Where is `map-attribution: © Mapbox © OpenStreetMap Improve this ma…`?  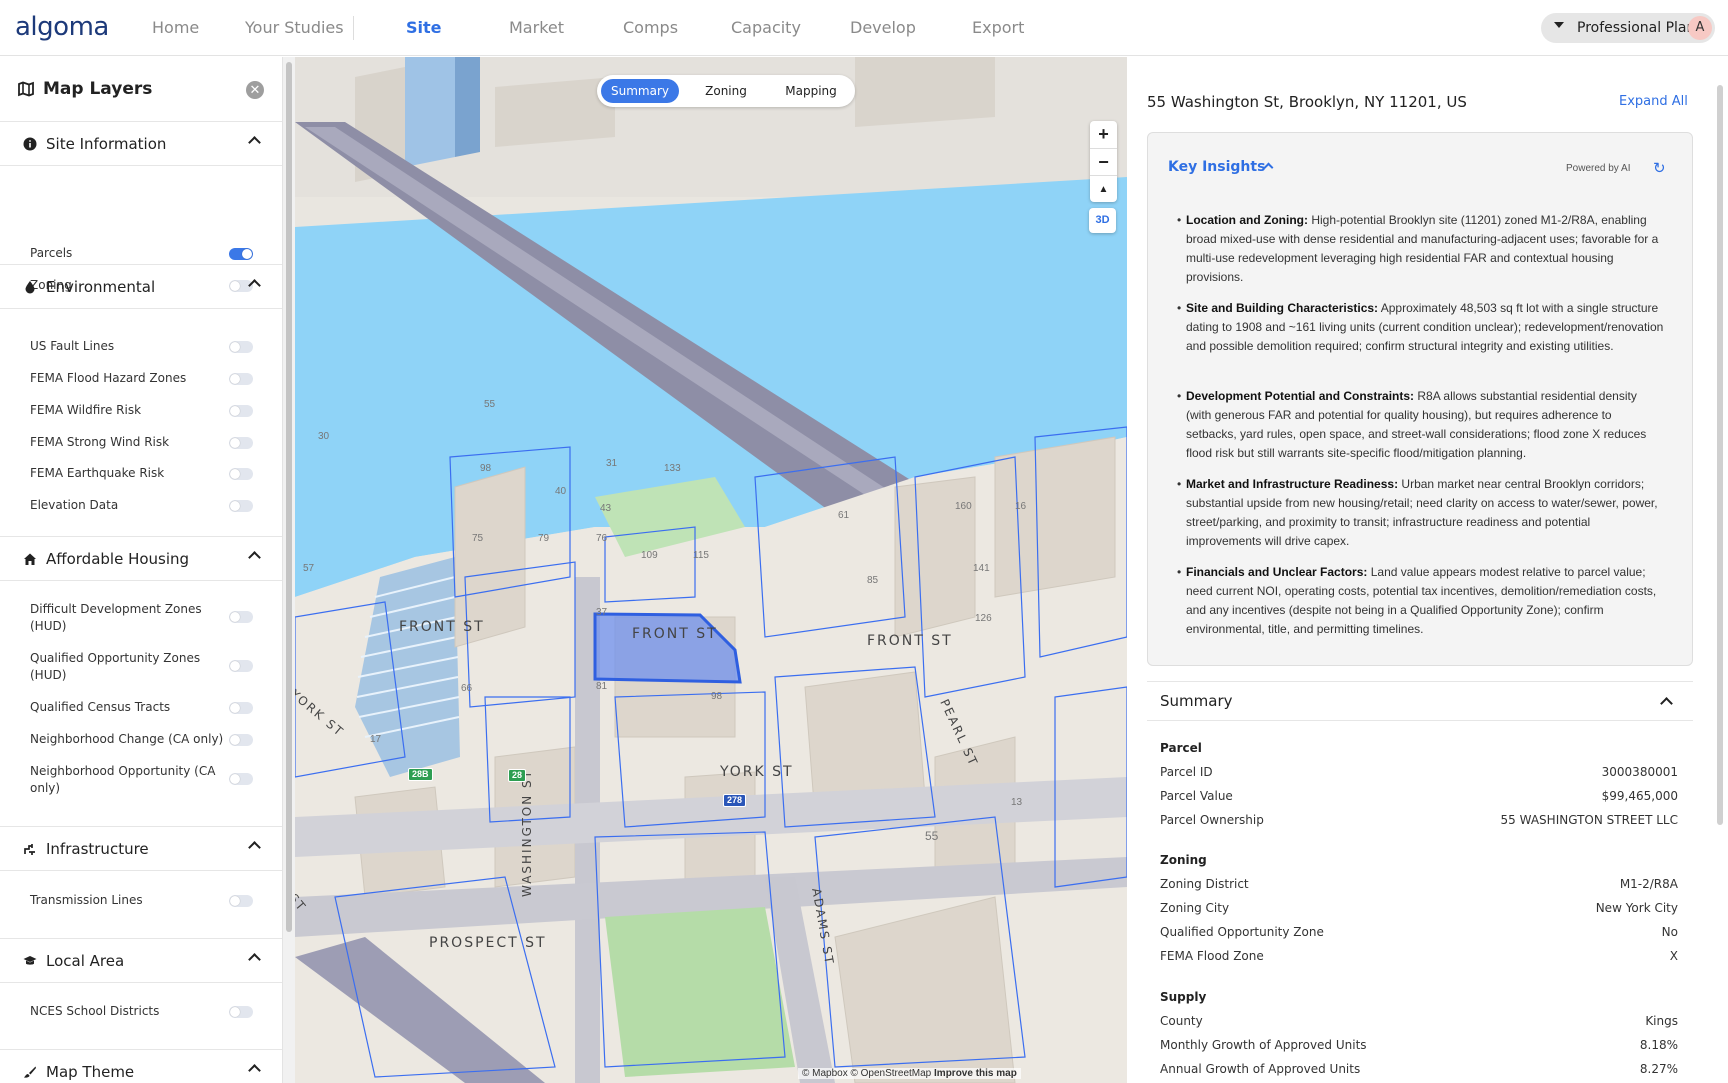 map-attribution: © Mapbox © OpenStreetMap Improve this ma… is located at coordinates (909, 1073).